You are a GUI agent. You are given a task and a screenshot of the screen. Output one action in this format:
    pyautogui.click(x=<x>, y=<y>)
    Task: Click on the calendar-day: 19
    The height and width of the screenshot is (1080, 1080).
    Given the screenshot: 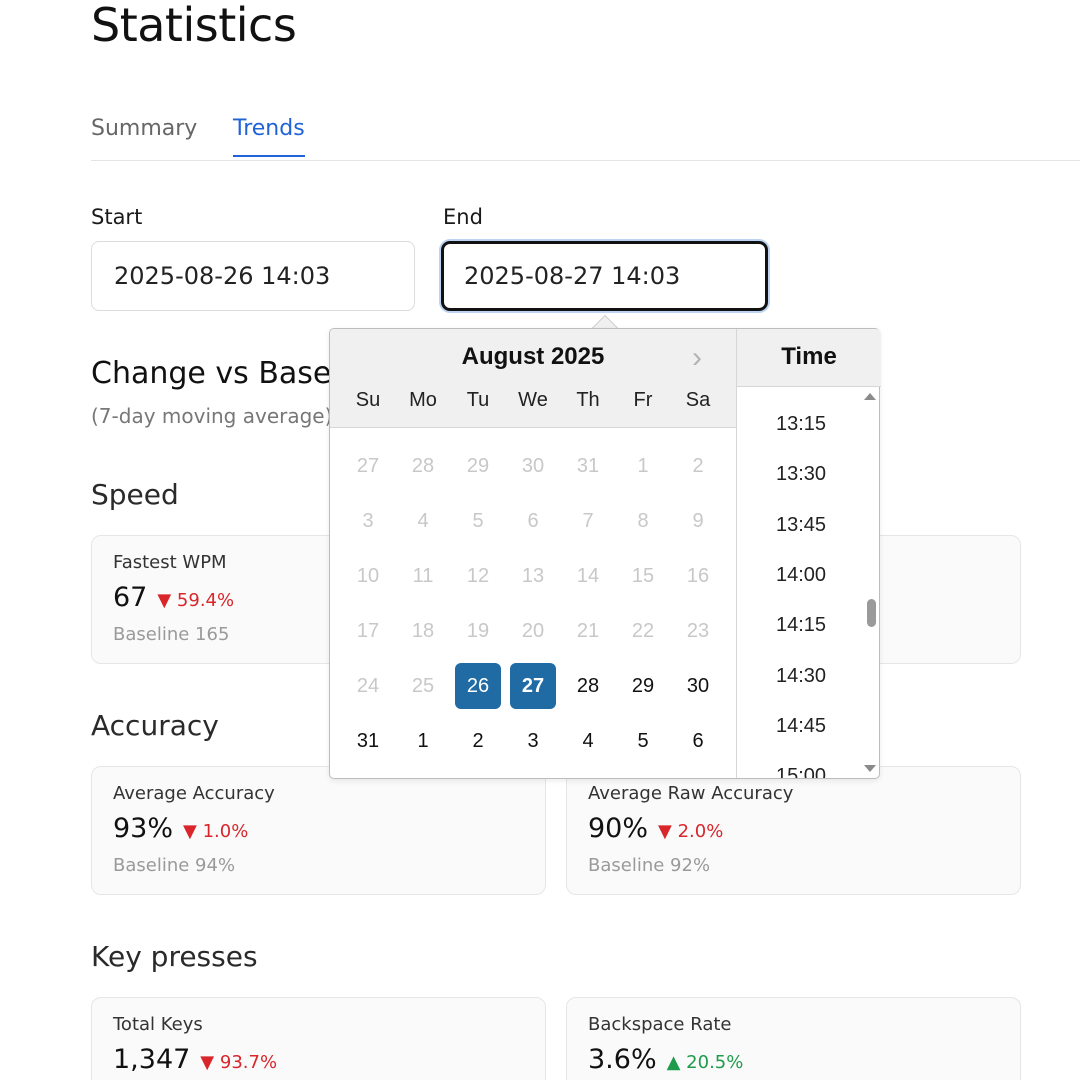 What is the action you would take?
    pyautogui.click(x=478, y=631)
    